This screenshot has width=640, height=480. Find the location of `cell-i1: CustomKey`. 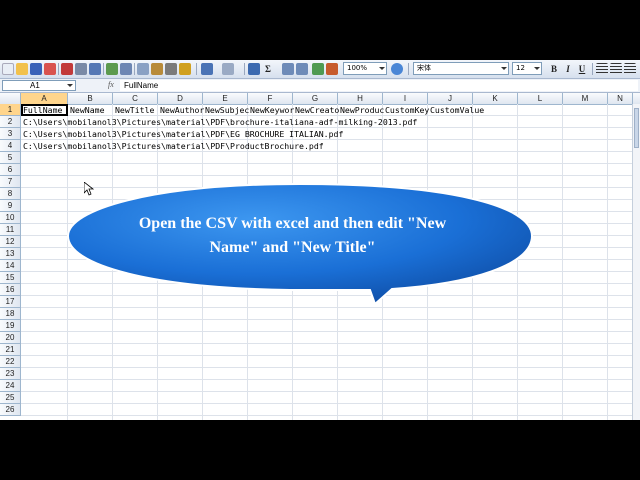

cell-i1: CustomKey is located at coordinates (406, 110).